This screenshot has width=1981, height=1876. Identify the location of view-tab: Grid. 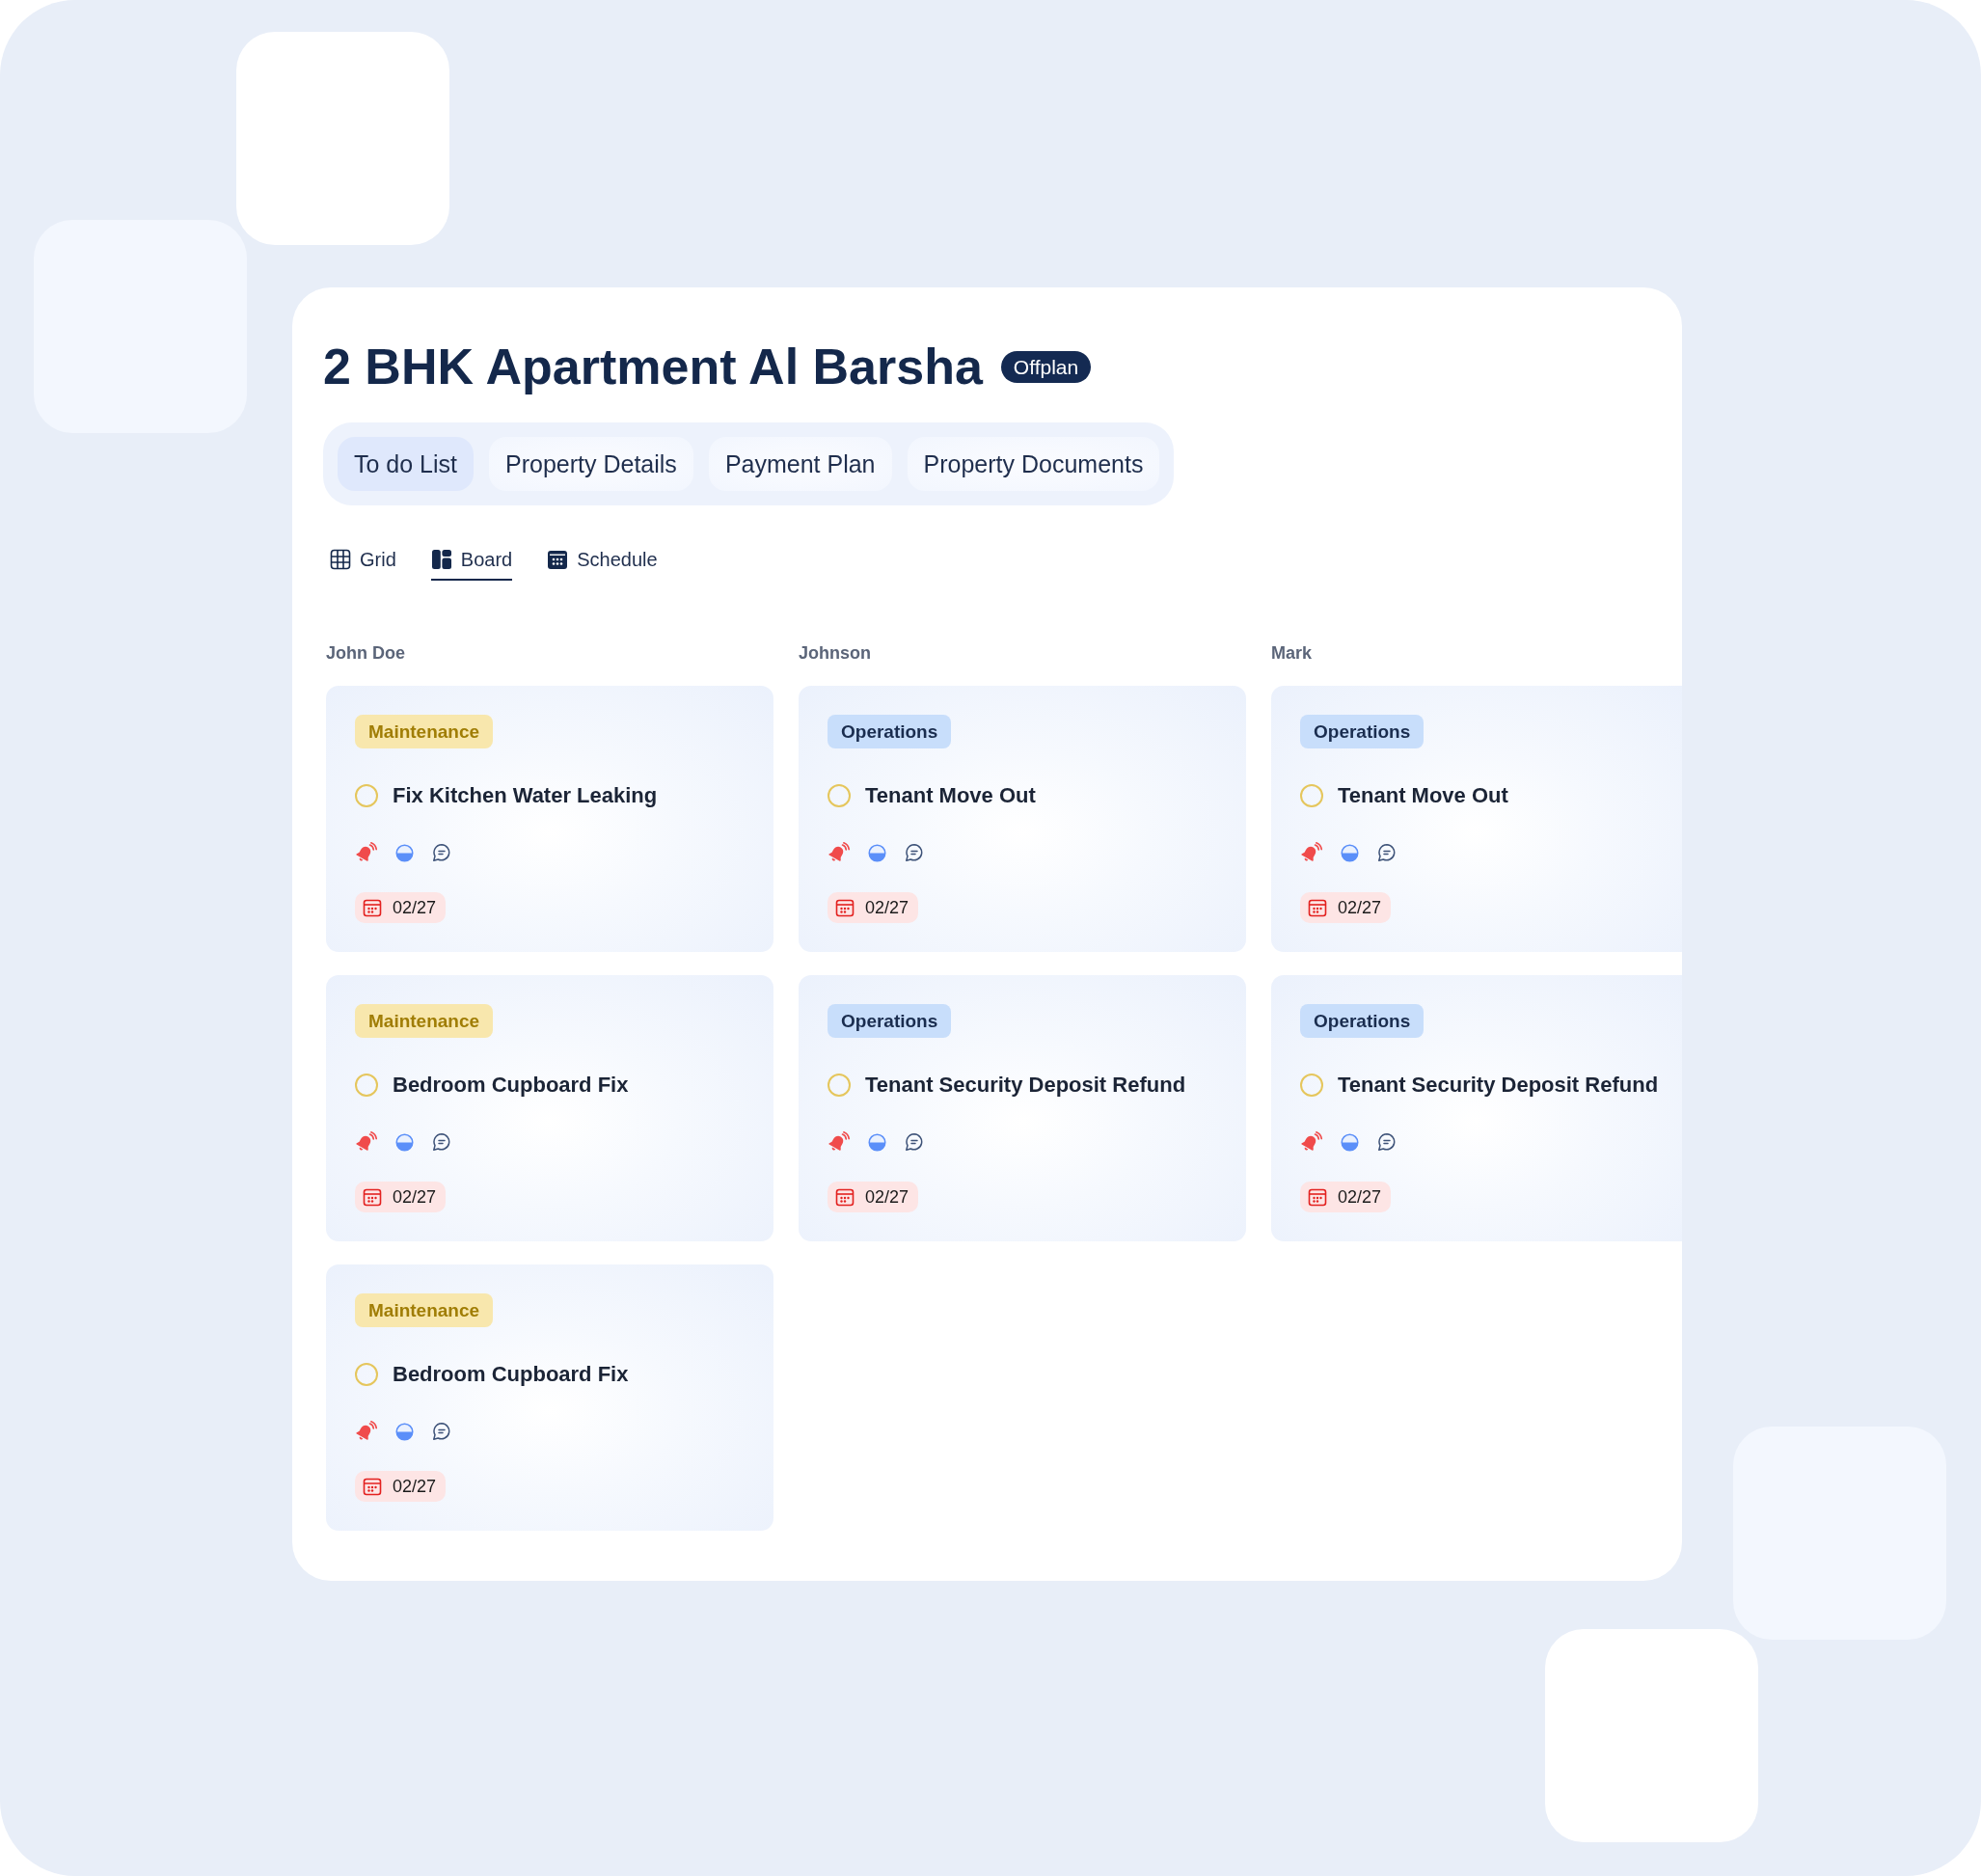
(363, 564).